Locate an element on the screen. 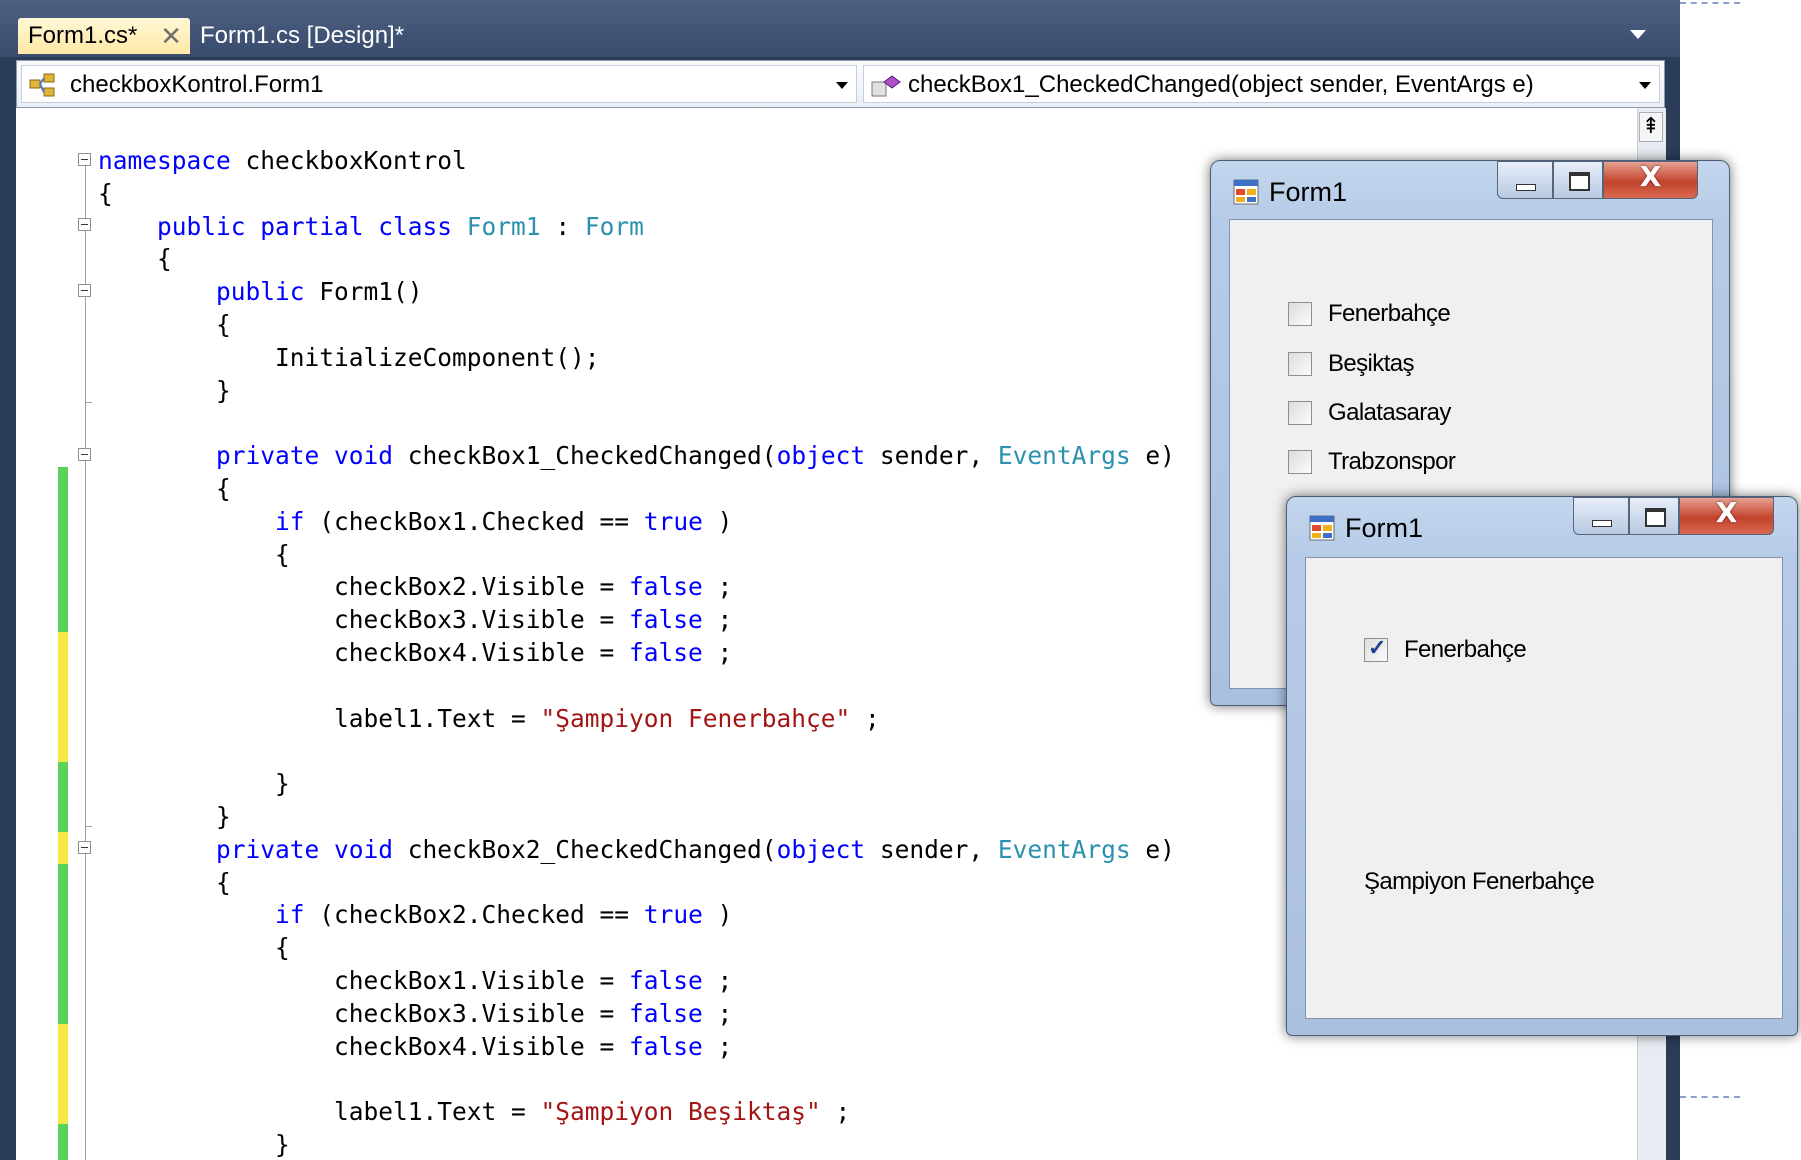 This screenshot has width=1801, height=1160. tab-form1-cs: Form1.cs* ✕ is located at coordinates (104, 36).